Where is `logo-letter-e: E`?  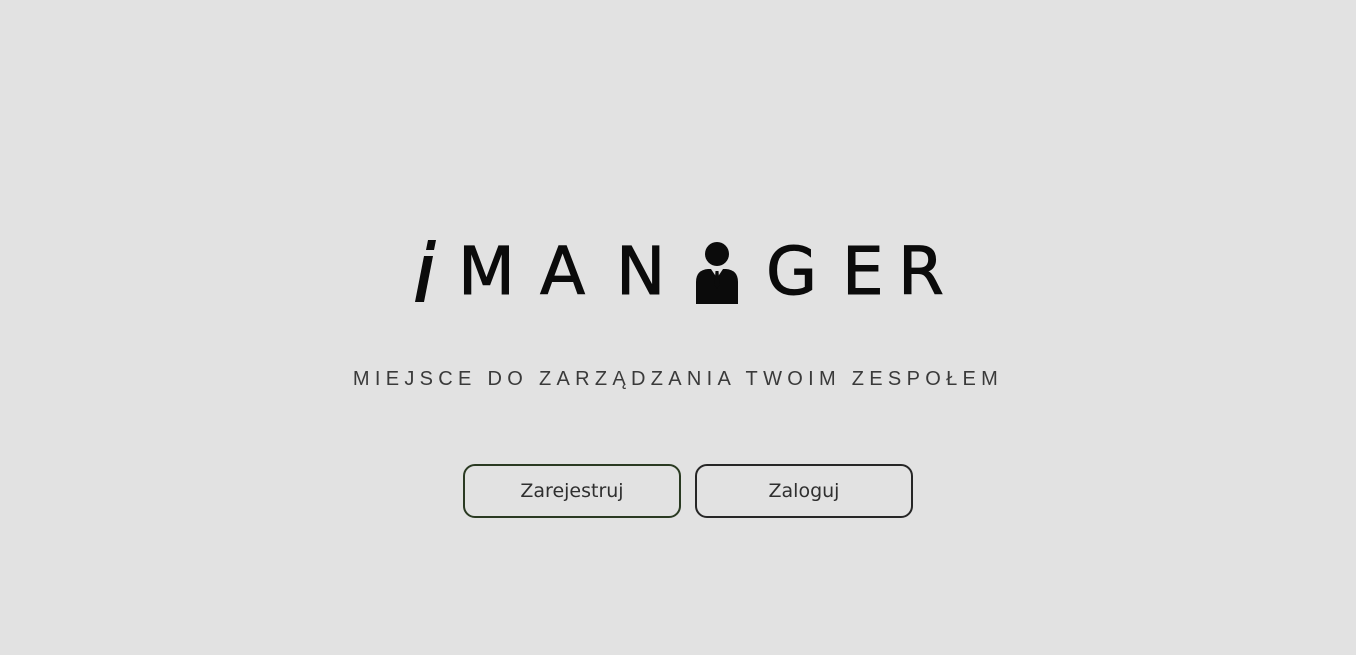 logo-letter-e: E is located at coordinates (863, 271).